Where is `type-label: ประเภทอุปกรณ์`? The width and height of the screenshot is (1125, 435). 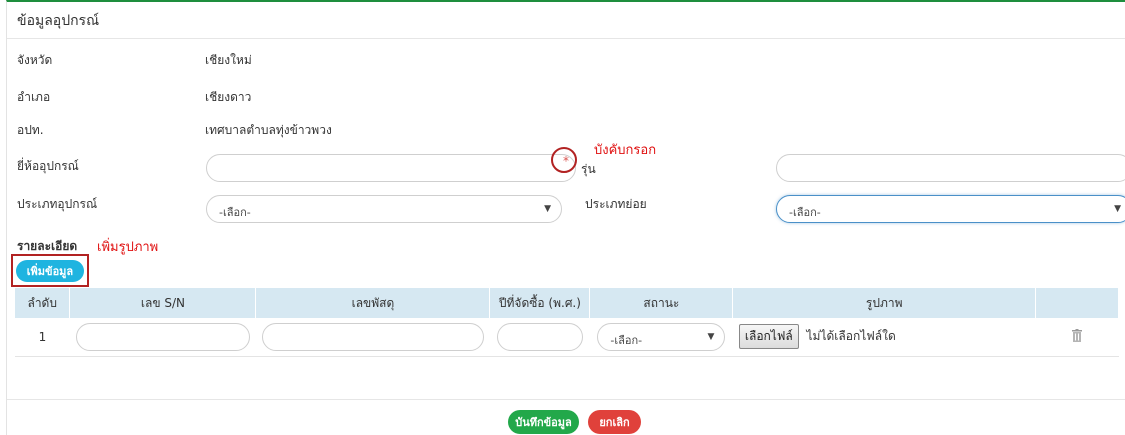
type-label: ประเภทอุปกรณ์ is located at coordinates (57, 204).